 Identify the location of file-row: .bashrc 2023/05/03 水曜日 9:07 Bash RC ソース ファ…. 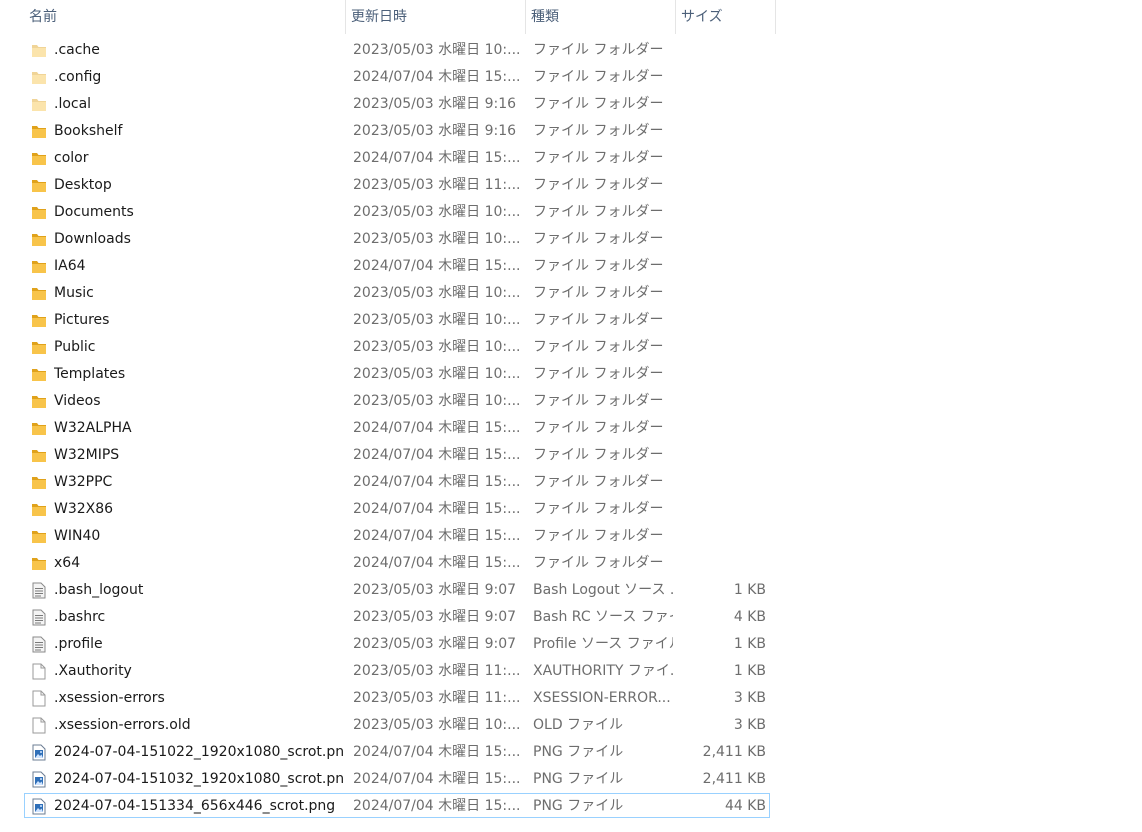
(571, 617).